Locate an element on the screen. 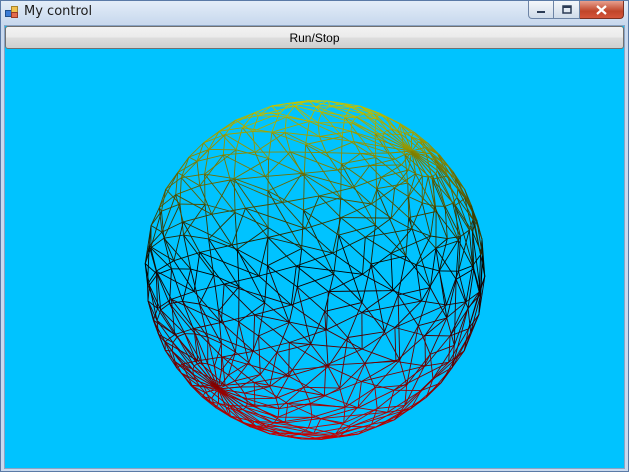 The image size is (629, 472). maximize-icon is located at coordinates (566, 9).